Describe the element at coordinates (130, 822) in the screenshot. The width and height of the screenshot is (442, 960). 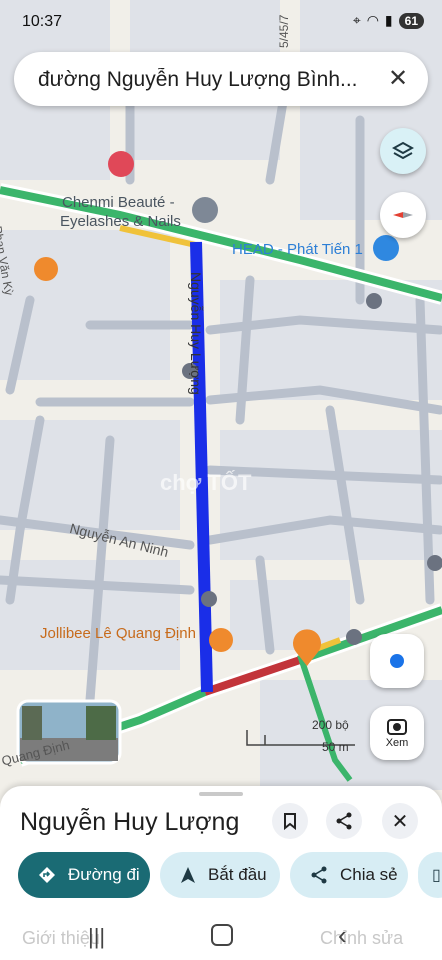
I see `place-title: Nguyễn Huy Lượng` at that location.